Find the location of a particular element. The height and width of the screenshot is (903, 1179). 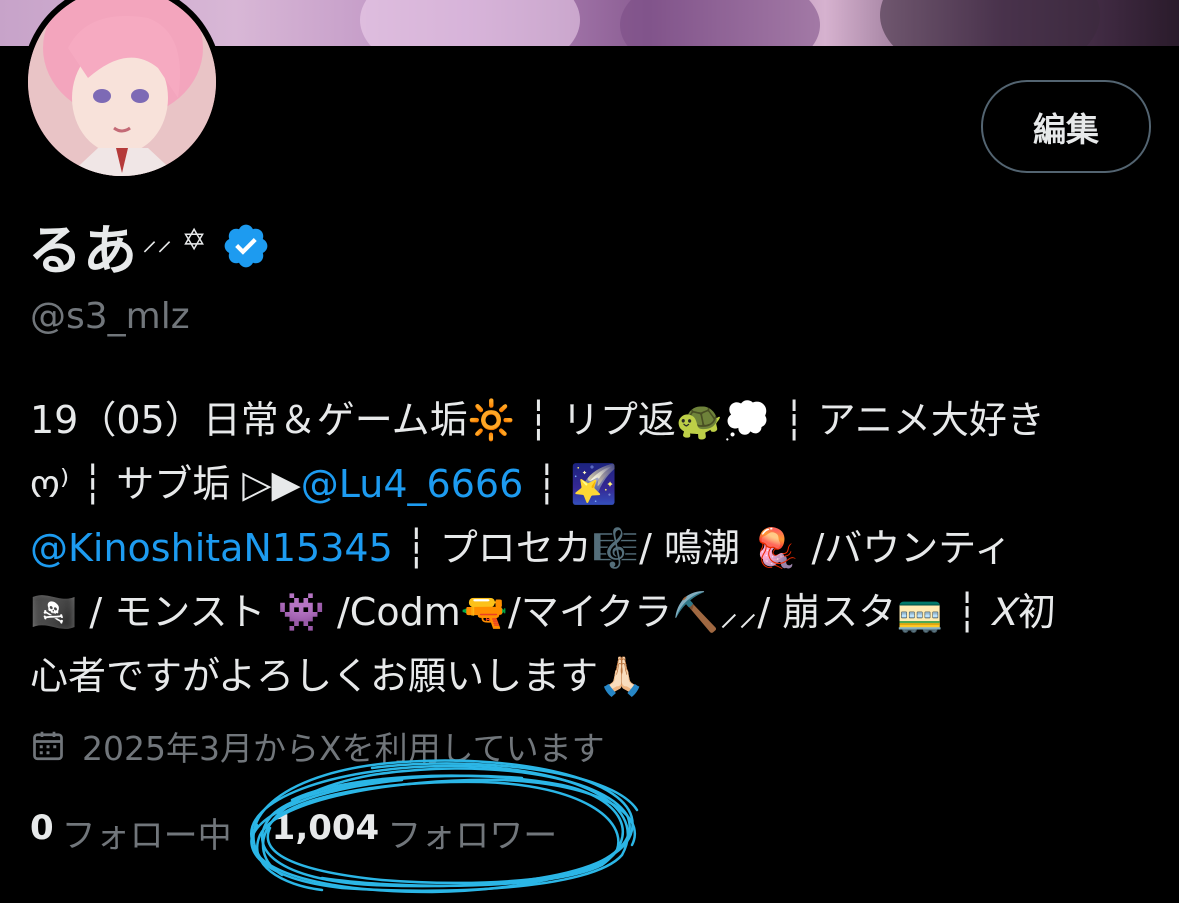

bio-text: 🏴‍☠️ / モンスト 👾 /Codm🔫/マイクラ⛏️⸝⸝/ 崩スタ🚃 ┆ 𝑋初 is located at coordinates (543, 612).